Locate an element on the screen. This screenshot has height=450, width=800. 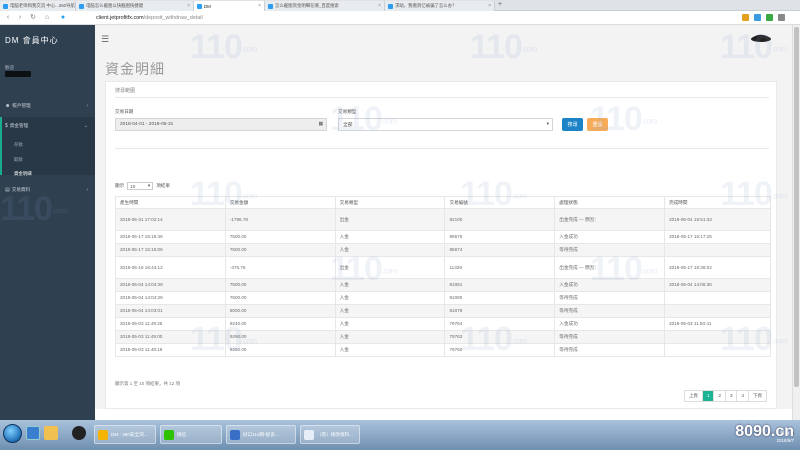
table-header-cell: 處理狀態 is located at coordinates (610, 202).